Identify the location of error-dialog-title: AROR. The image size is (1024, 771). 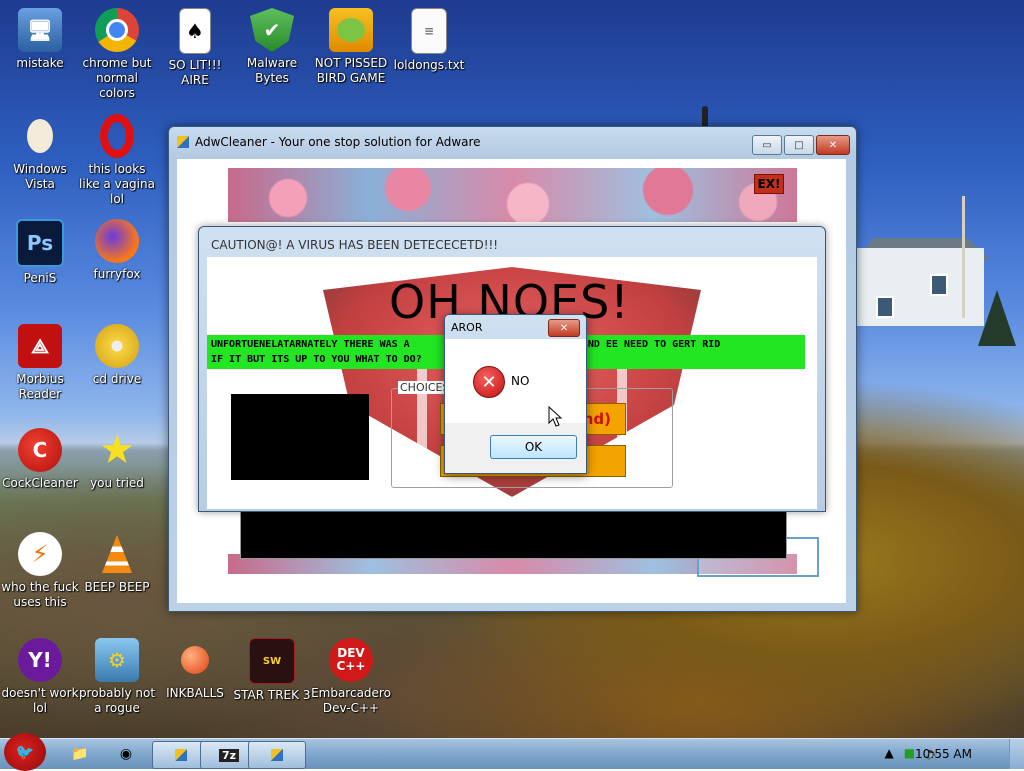
(467, 327).